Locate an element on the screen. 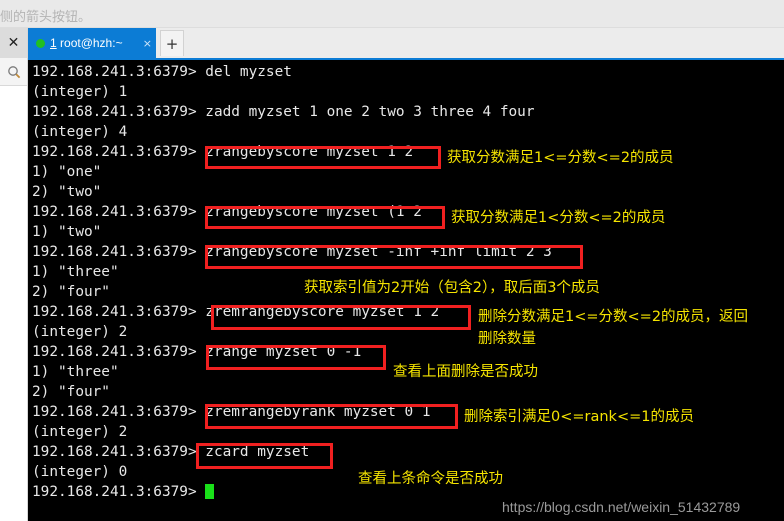 The height and width of the screenshot is (521, 784). tab-title: root@hzh:~ is located at coordinates (89, 43).